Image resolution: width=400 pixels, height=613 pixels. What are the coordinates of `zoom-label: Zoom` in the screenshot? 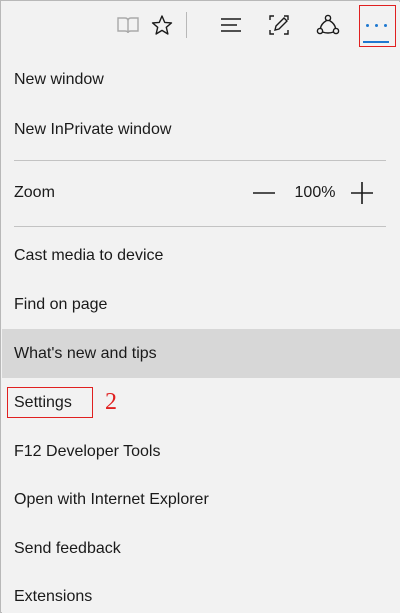 It's located at (34, 192).